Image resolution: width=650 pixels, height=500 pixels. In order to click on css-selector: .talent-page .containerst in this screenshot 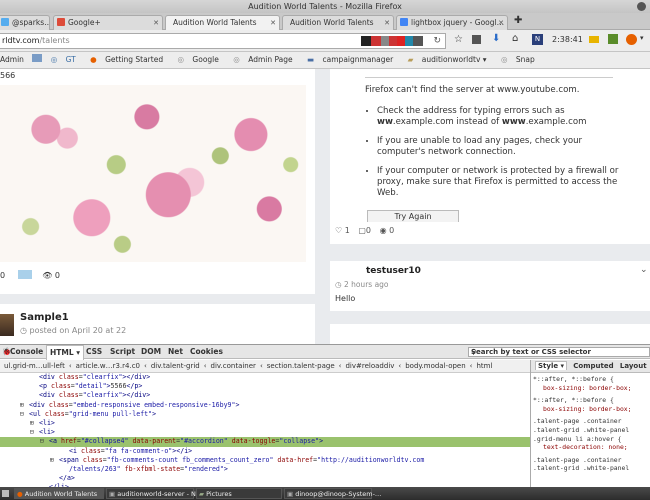, I will do `click(577, 459)`.